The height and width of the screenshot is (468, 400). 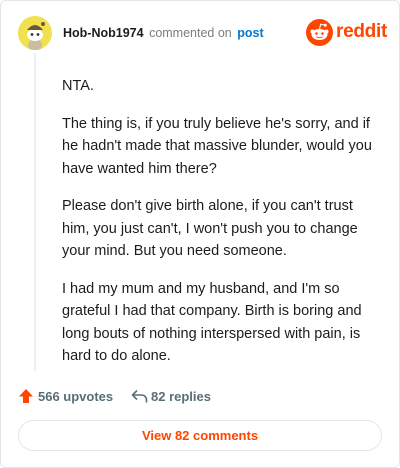 I want to click on post-link: post, so click(x=250, y=33).